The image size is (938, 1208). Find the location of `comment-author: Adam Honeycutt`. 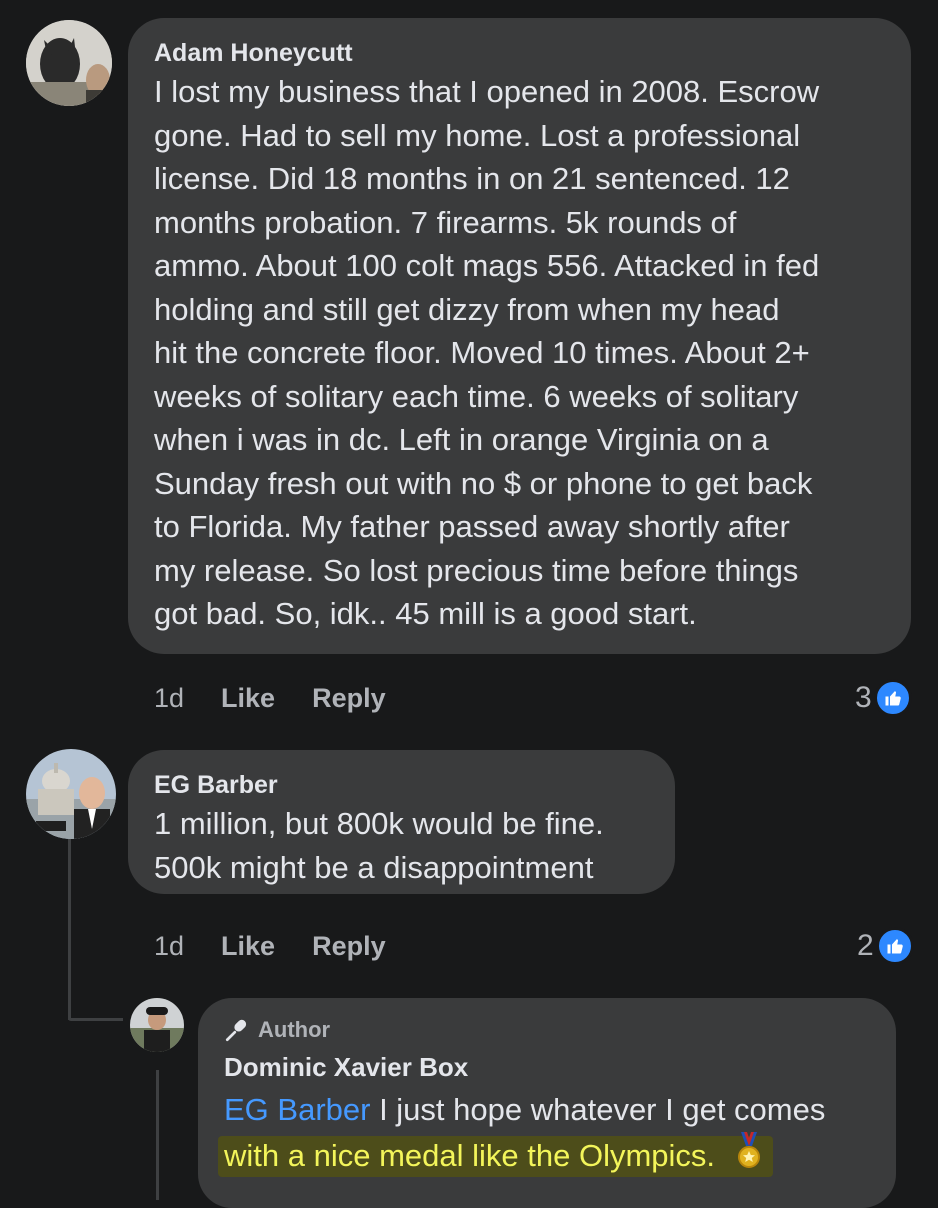

comment-author: Adam Honeycutt is located at coordinates (519, 53).